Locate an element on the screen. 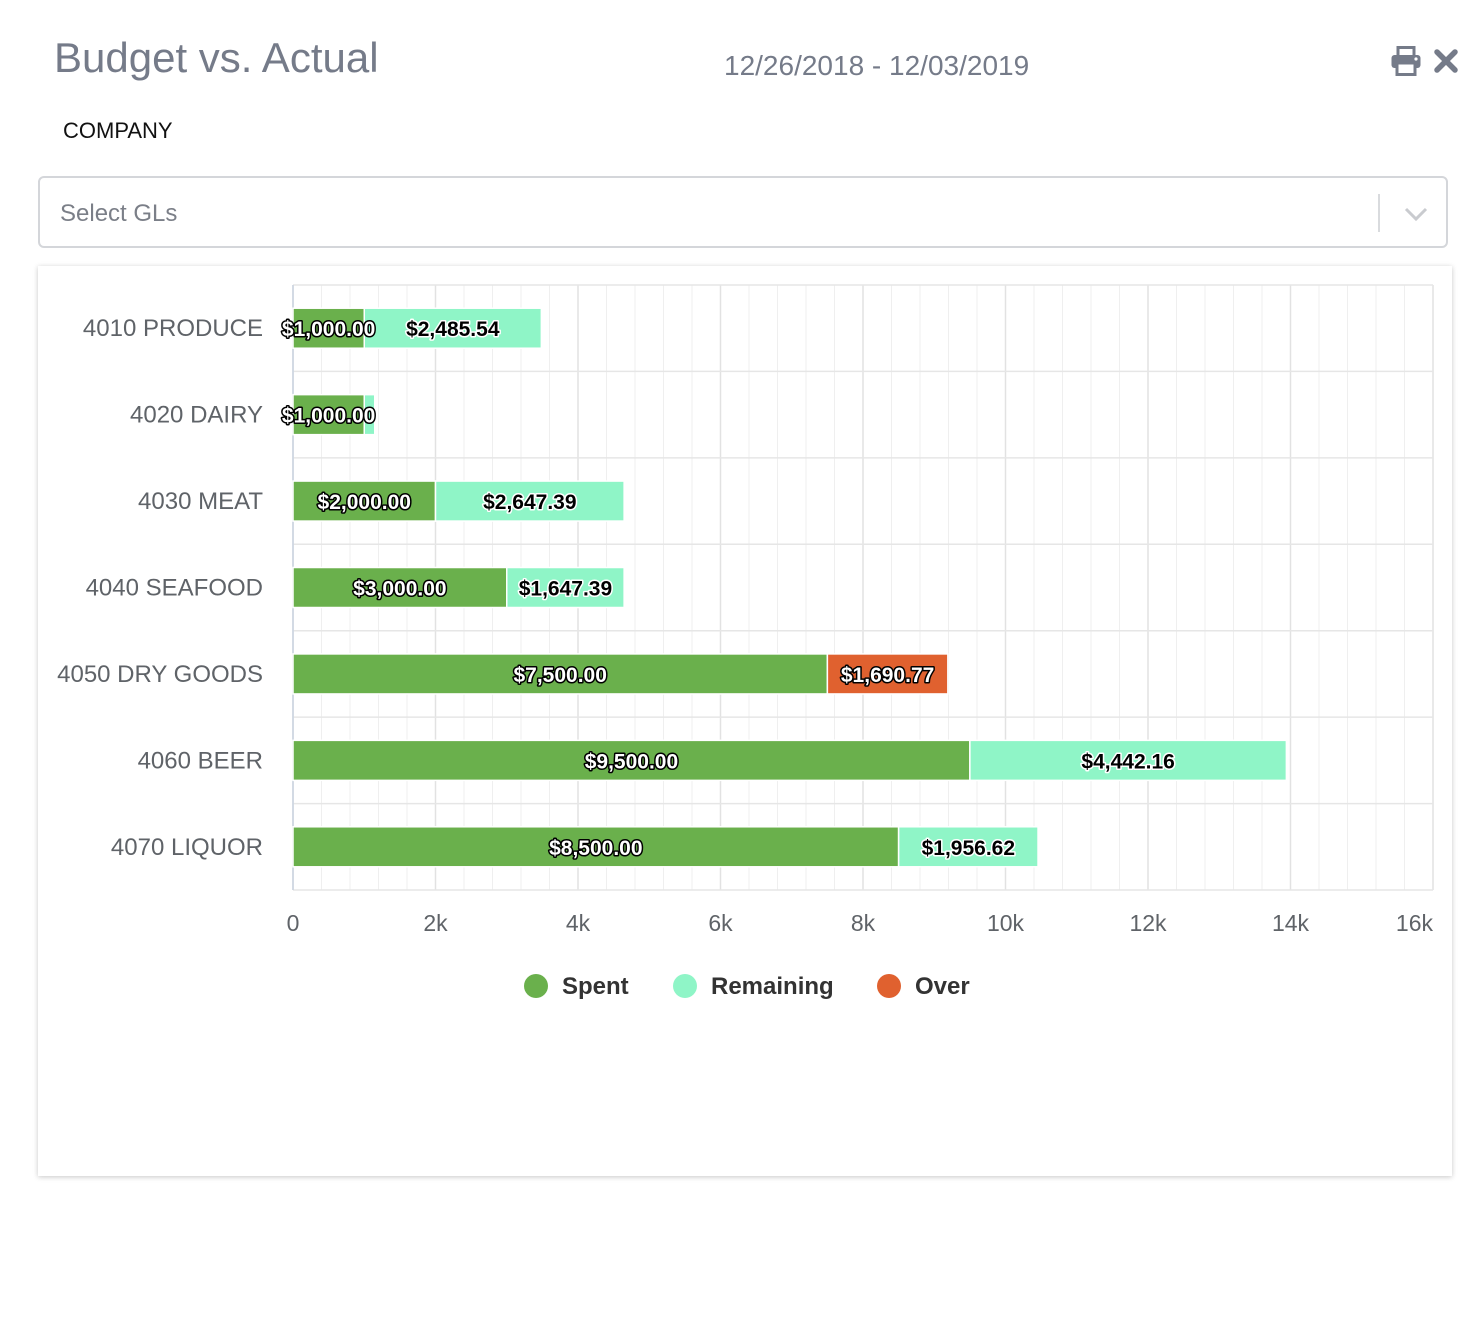 This screenshot has width=1482, height=1326. category-label: 4010 PRODUCE is located at coordinates (173, 328).